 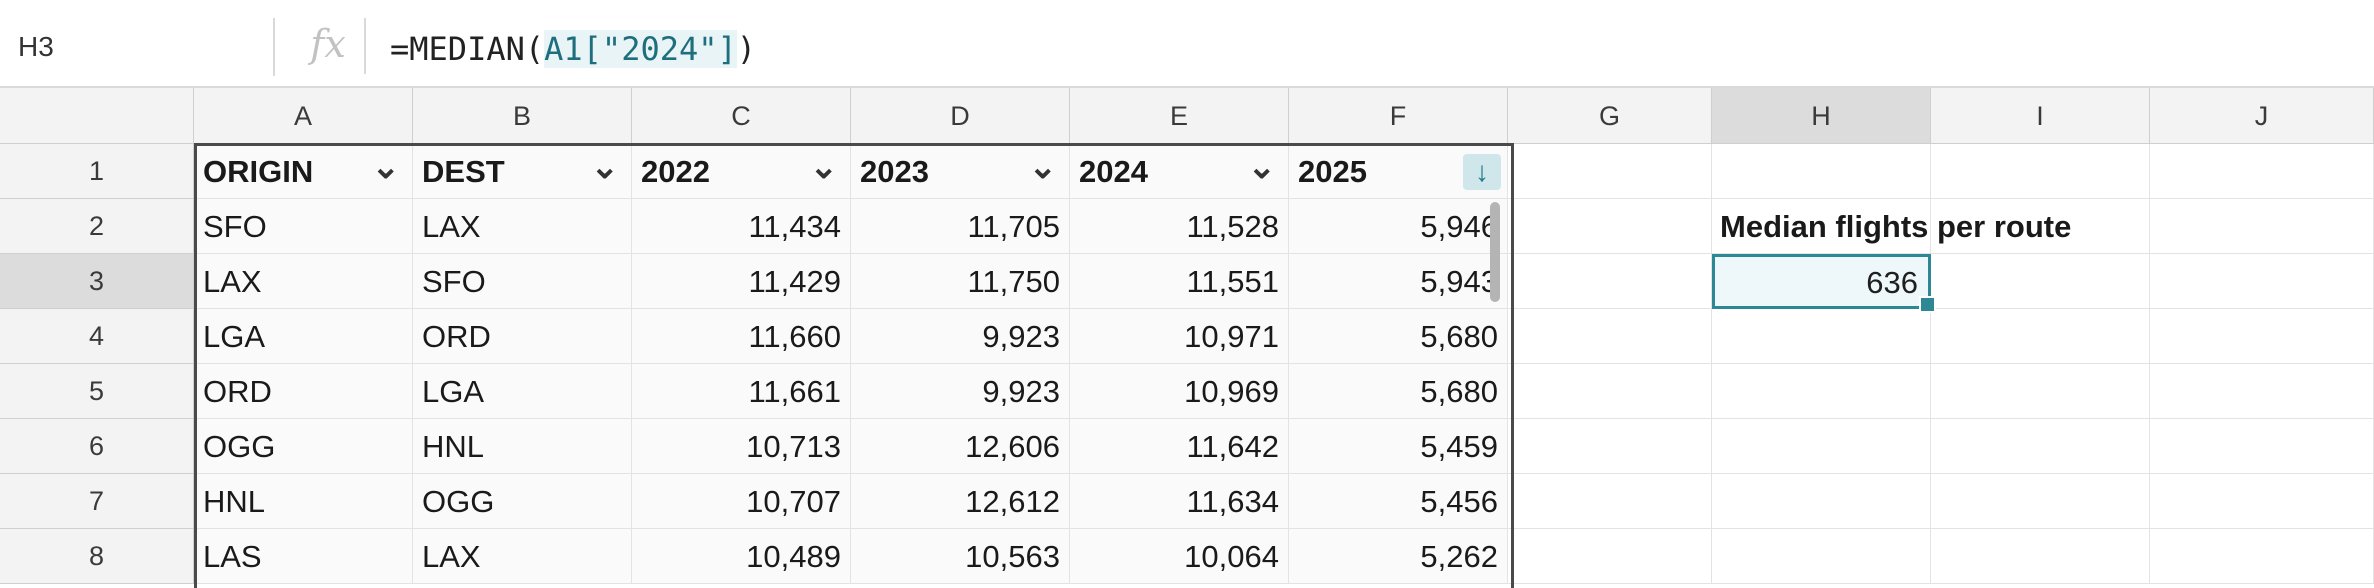 What do you see at coordinates (741, 556) in the screenshot?
I see `table-cell: 10,489` at bounding box center [741, 556].